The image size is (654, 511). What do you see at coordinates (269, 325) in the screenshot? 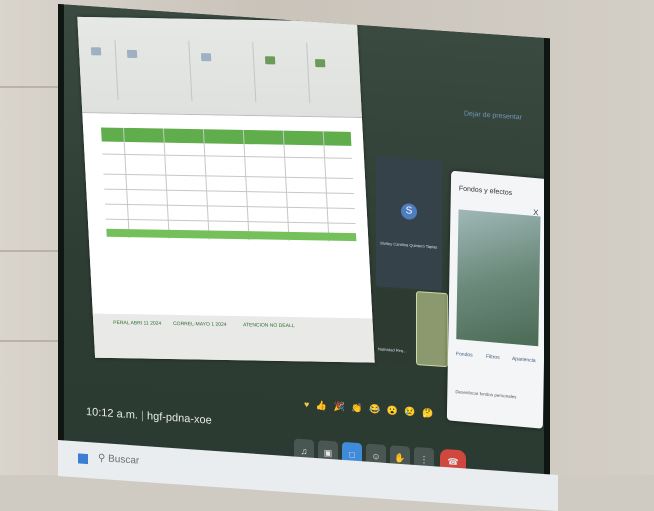
I see `sheet-tab: ATENCION NO DEALL` at bounding box center [269, 325].